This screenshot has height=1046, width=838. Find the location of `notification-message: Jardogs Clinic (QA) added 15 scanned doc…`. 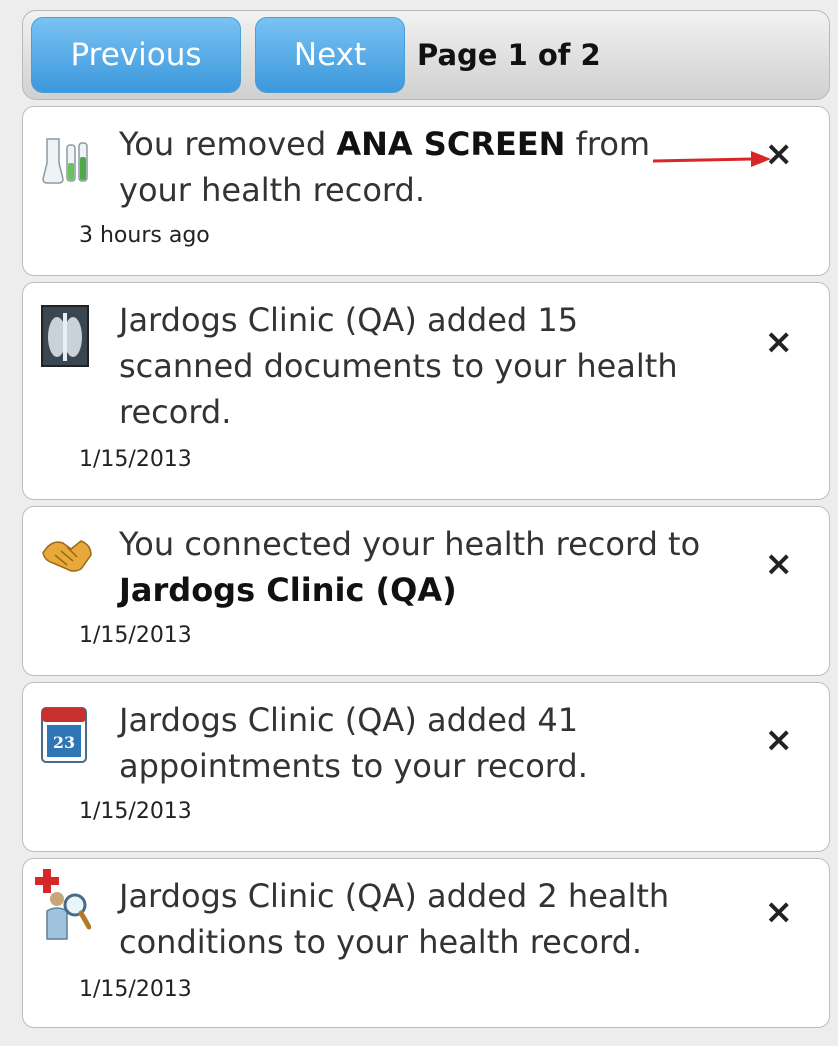

notification-message: Jardogs Clinic (QA) added 15 scanned doc… is located at coordinates (398, 366).